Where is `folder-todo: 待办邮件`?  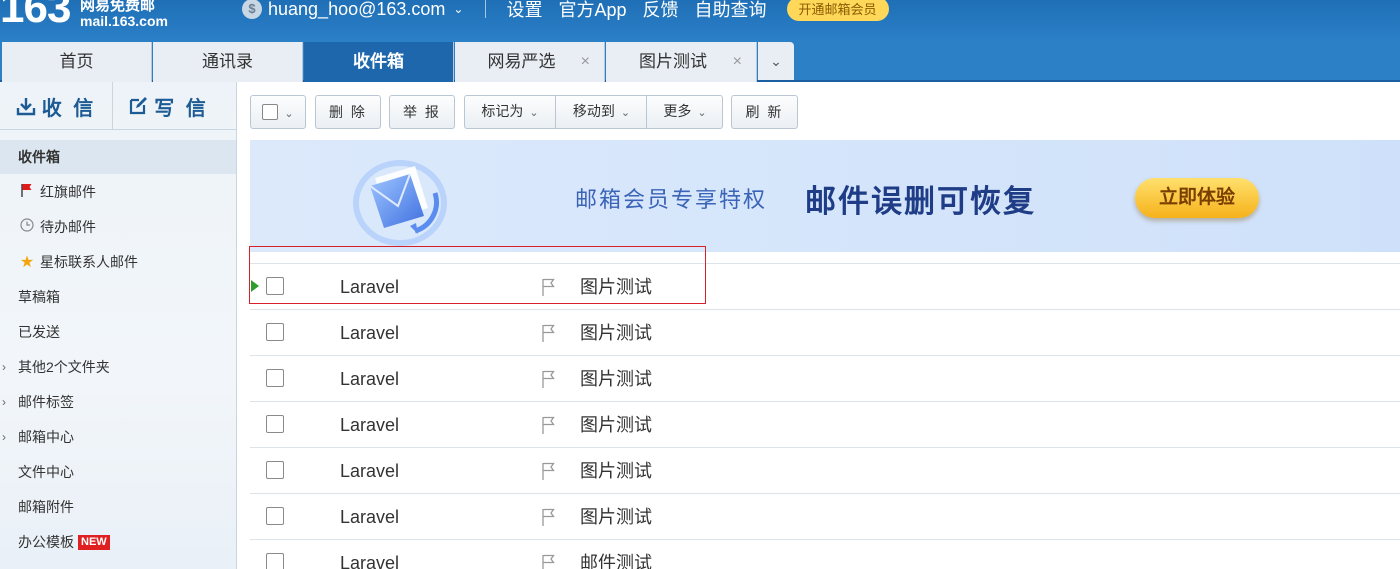 folder-todo: 待办邮件 is located at coordinates (118, 227).